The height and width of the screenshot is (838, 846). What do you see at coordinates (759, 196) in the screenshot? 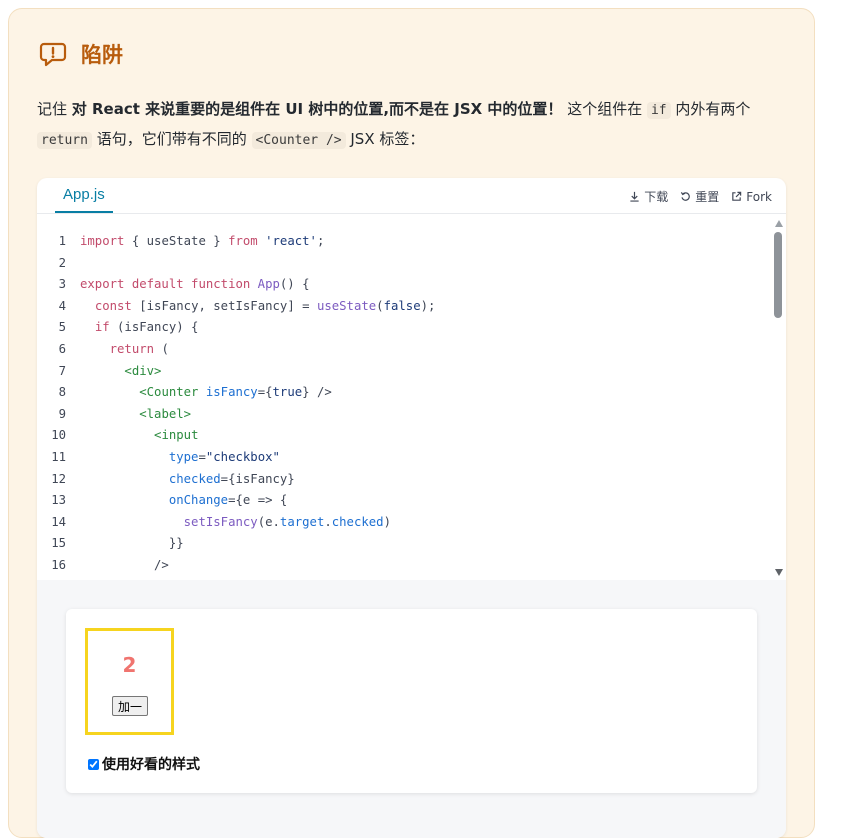
I see `fork-label: Fork` at bounding box center [759, 196].